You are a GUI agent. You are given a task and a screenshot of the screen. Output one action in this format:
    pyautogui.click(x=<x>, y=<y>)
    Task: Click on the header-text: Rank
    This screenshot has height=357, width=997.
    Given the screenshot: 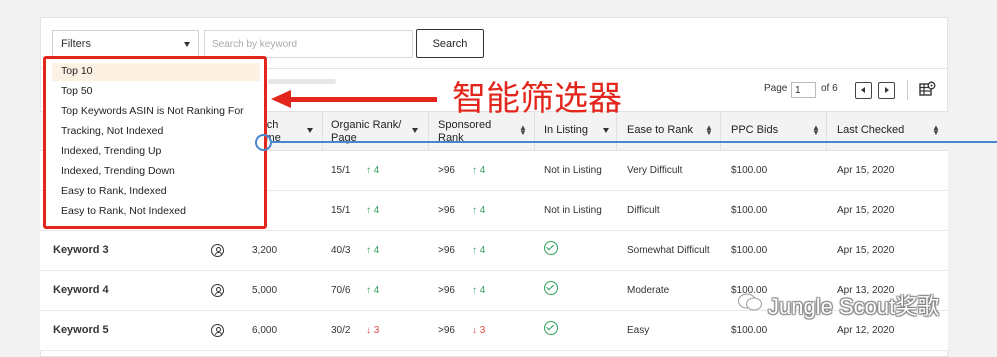 What is the action you would take?
    pyautogui.click(x=451, y=138)
    